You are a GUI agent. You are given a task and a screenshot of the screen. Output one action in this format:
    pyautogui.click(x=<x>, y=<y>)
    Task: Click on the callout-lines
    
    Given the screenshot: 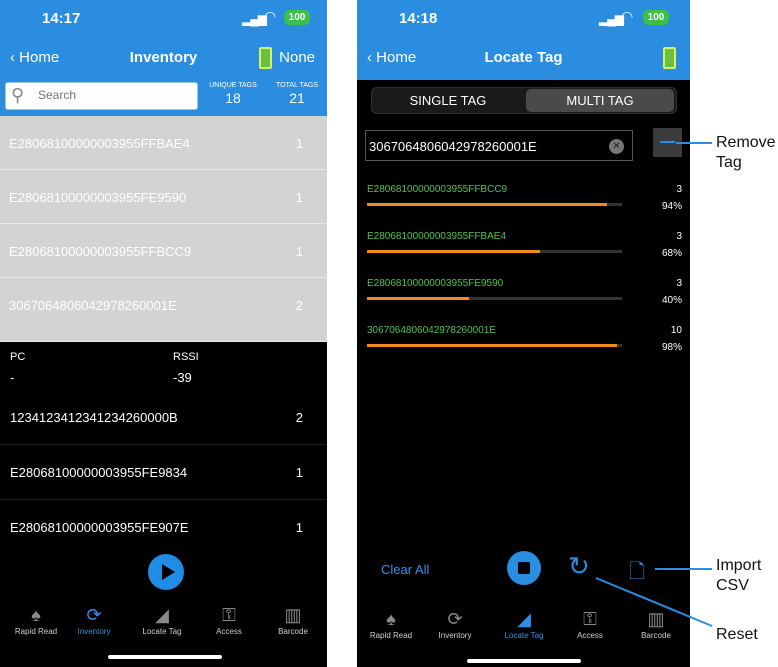 What is the action you would take?
    pyautogui.click(x=654, y=384)
    